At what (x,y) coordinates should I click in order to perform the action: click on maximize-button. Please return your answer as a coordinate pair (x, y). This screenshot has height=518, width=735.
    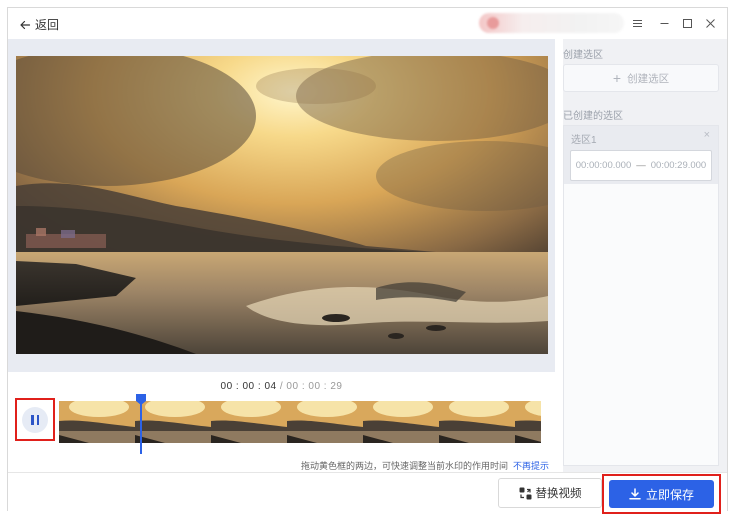
    Looking at the image, I should click on (687, 23).